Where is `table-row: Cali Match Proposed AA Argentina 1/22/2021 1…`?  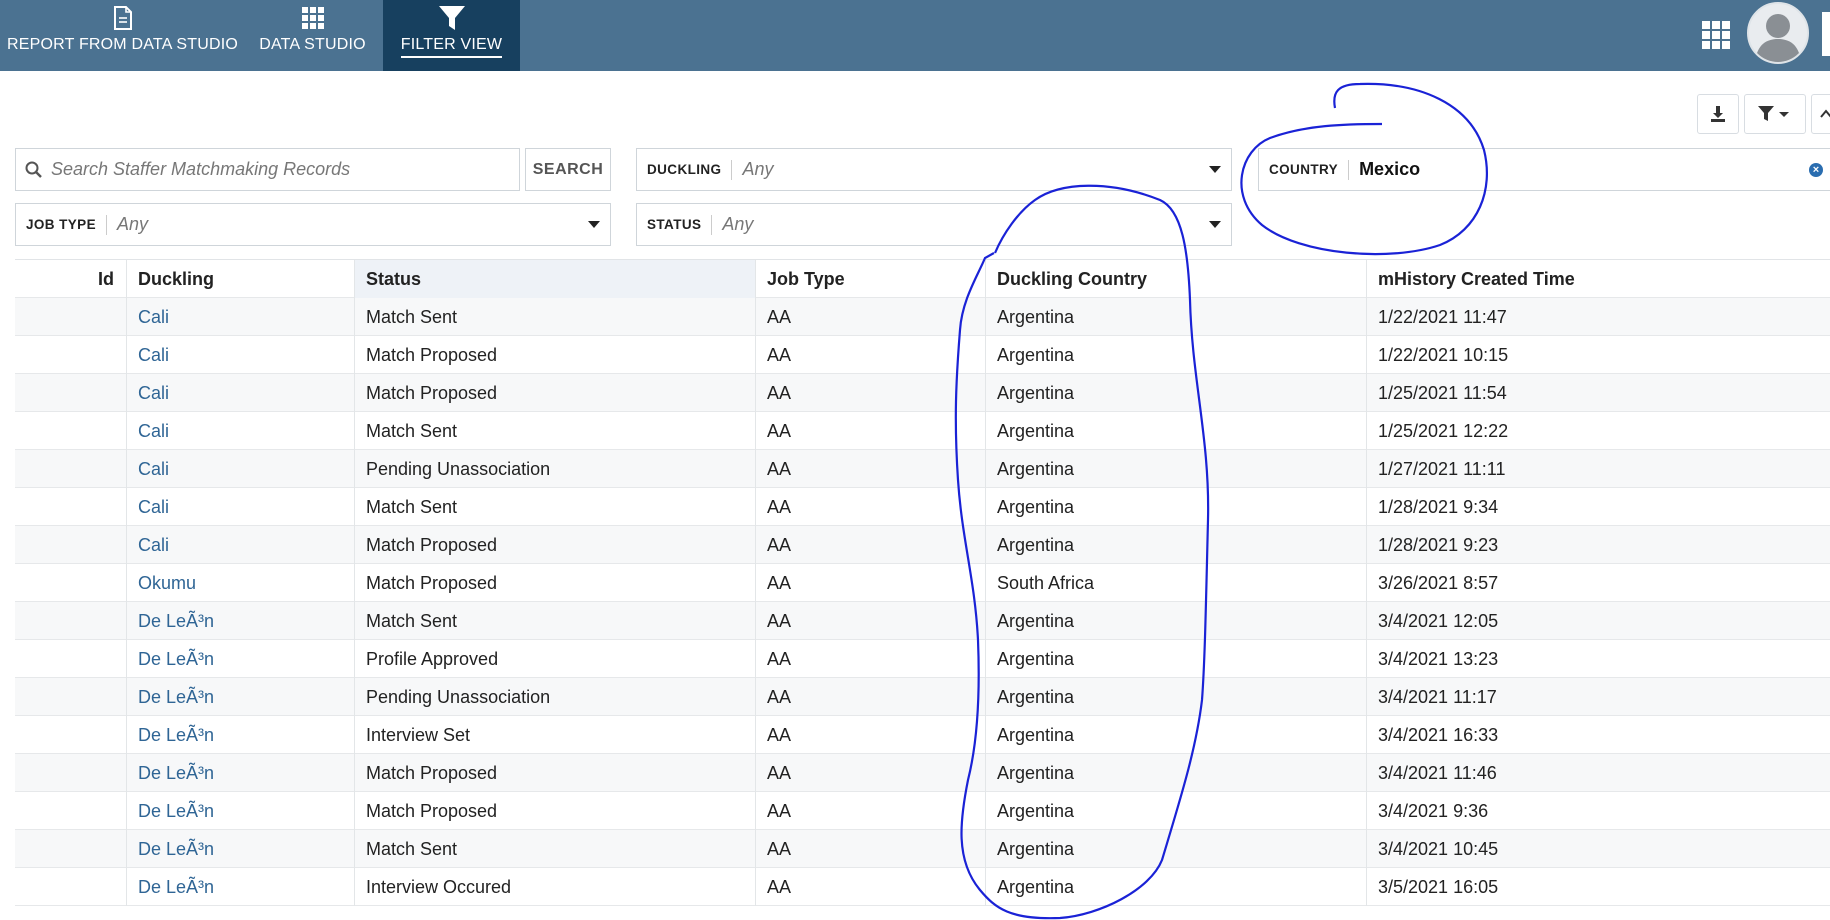
table-row: Cali Match Proposed AA Argentina 1/22/2021 1… is located at coordinates (922, 355).